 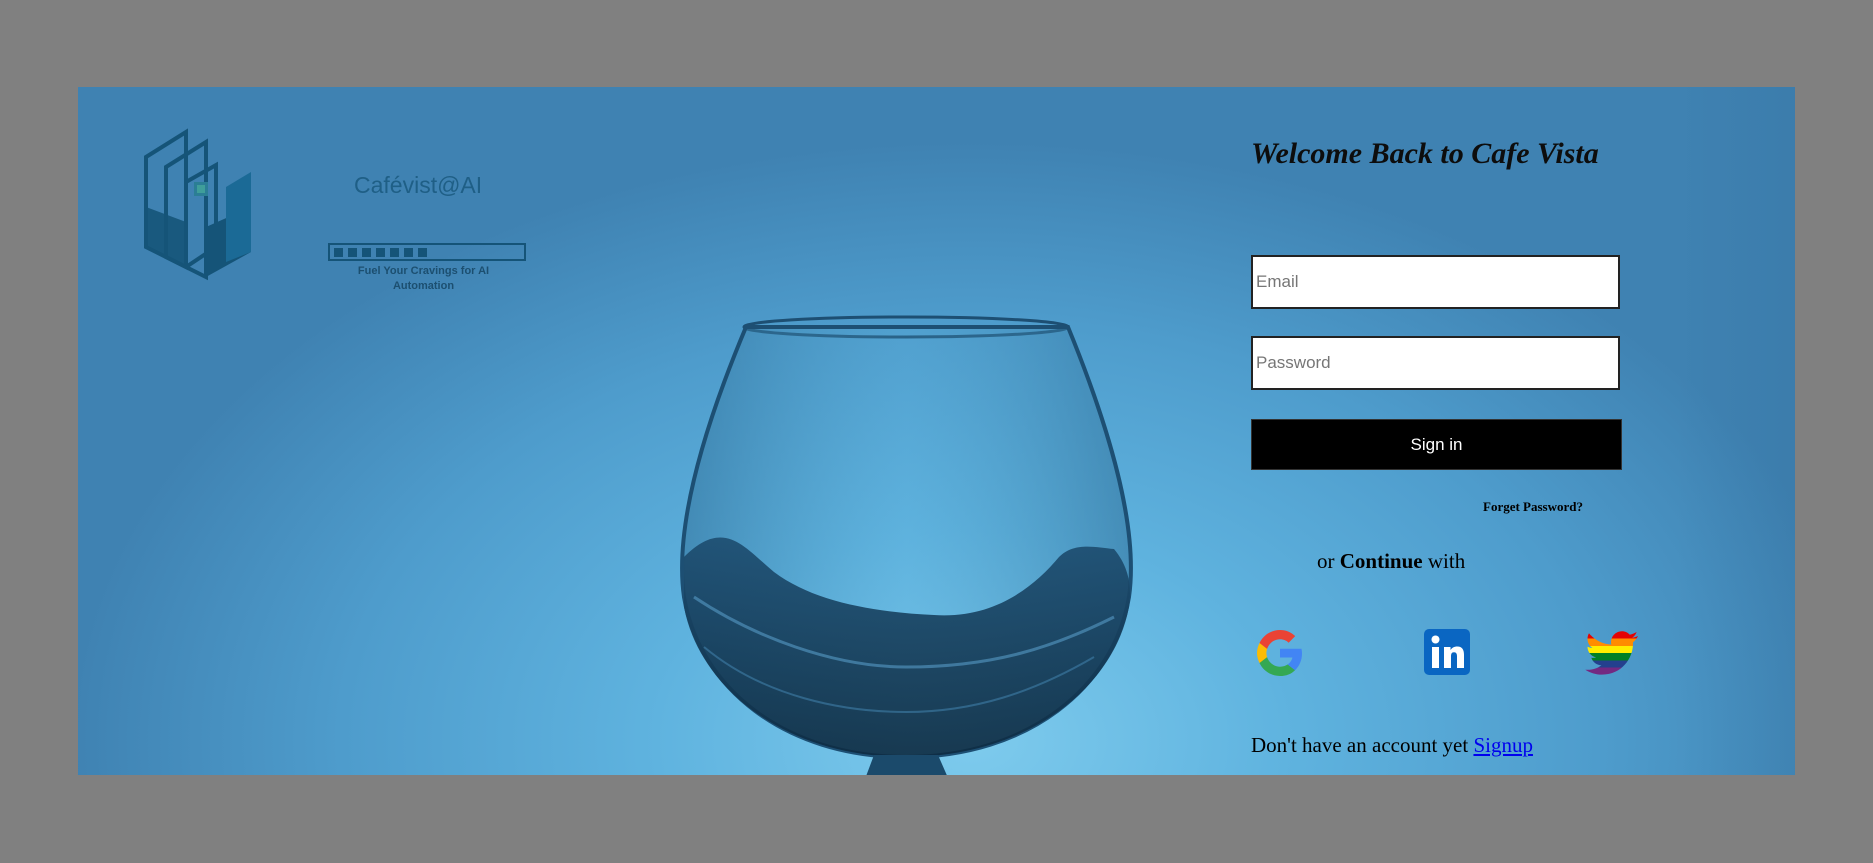 What do you see at coordinates (906, 545) in the screenshot?
I see `wine-glass-image` at bounding box center [906, 545].